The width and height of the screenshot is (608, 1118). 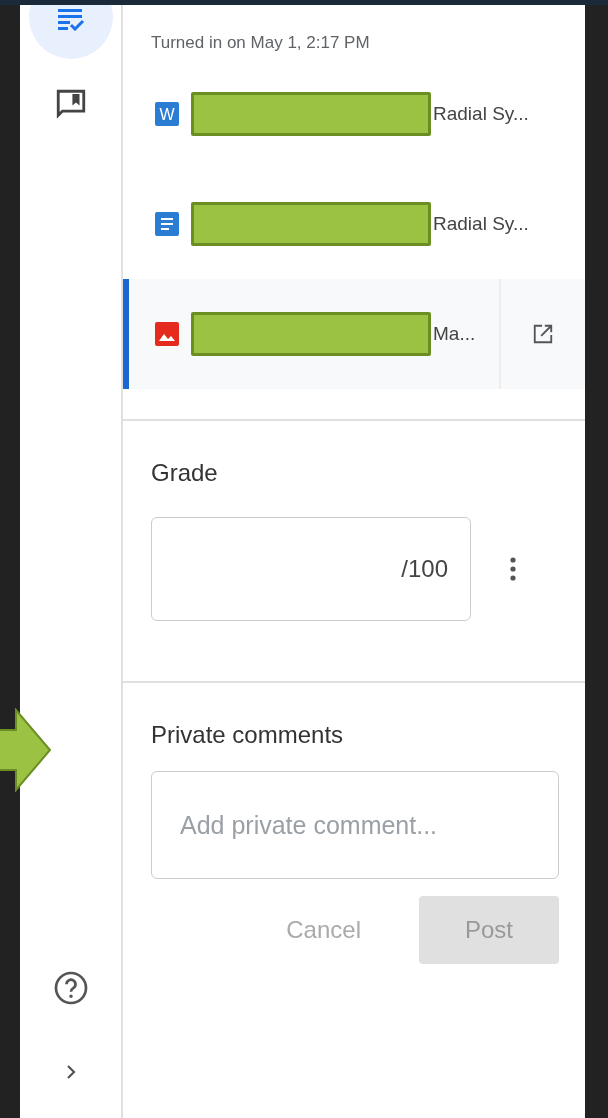 I want to click on image-file-icon, so click(x=167, y=334).